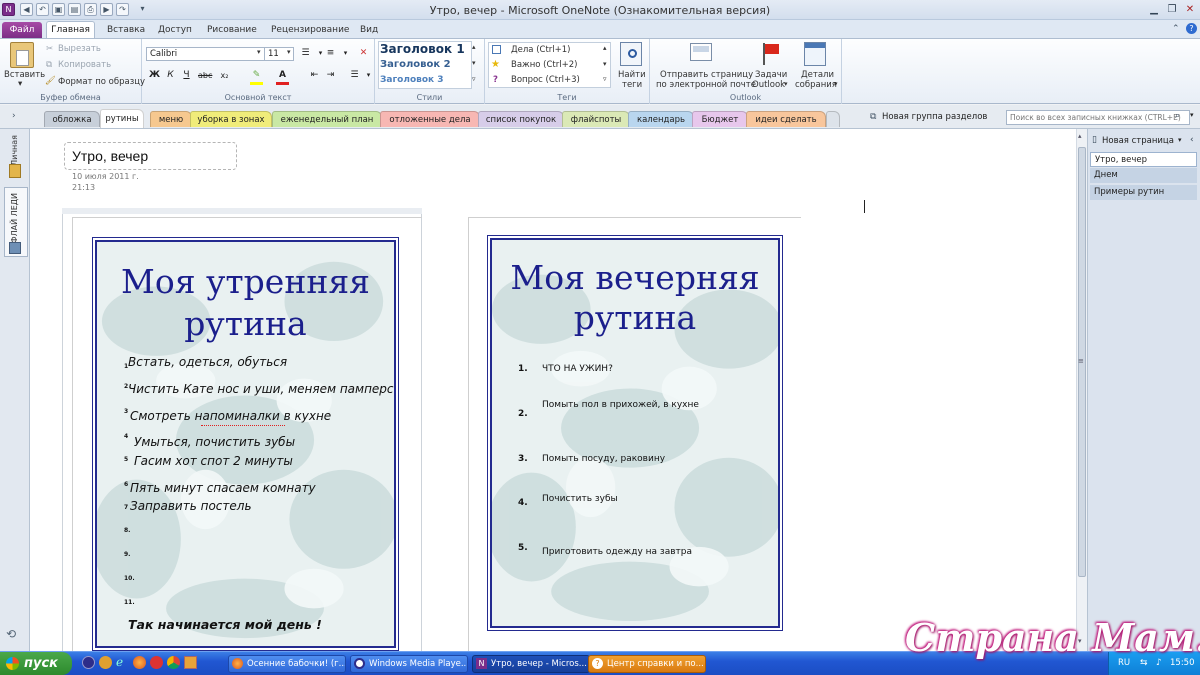 This screenshot has height=675, width=1200. Describe the element at coordinates (330, 53) in the screenshot. I see `numbering-icon: ≡` at that location.